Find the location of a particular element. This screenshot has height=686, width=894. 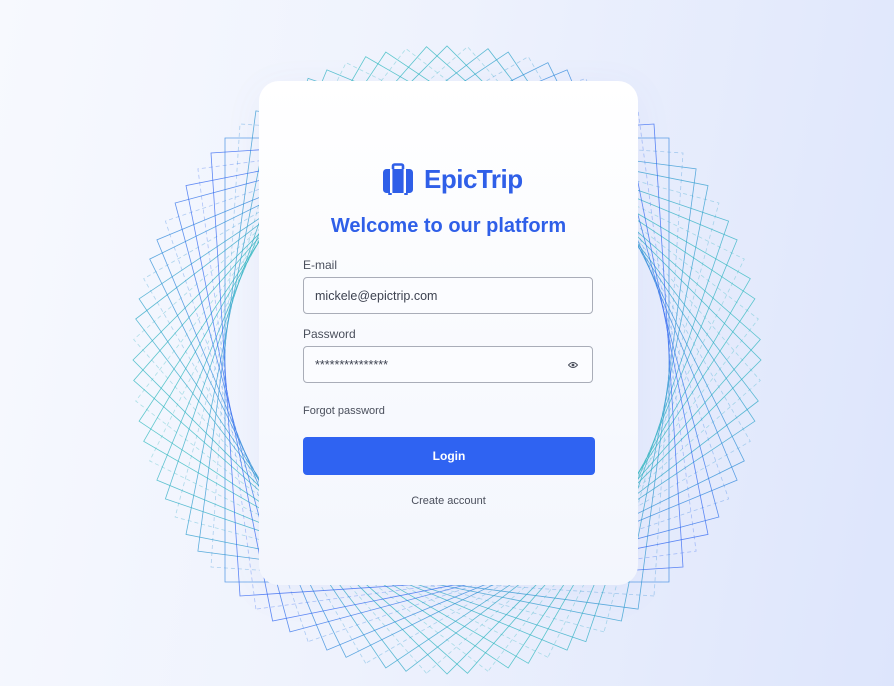

suitcase-icon is located at coordinates (398, 179).